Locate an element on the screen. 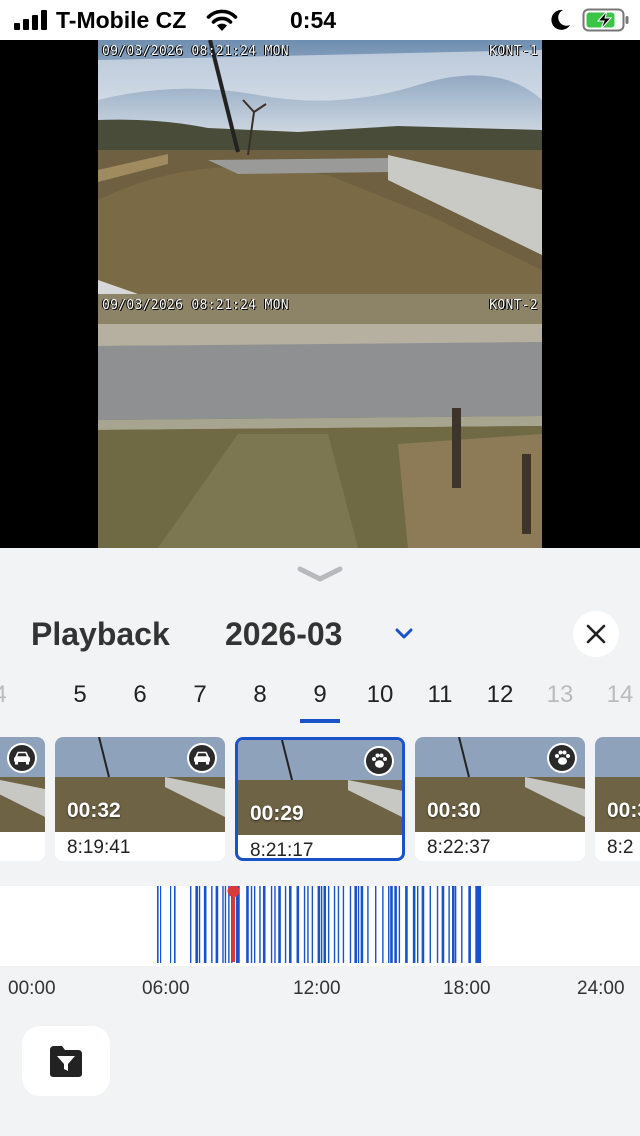 Image resolution: width=640 pixels, height=1136 pixels. moon-icon is located at coordinates (560, 19).